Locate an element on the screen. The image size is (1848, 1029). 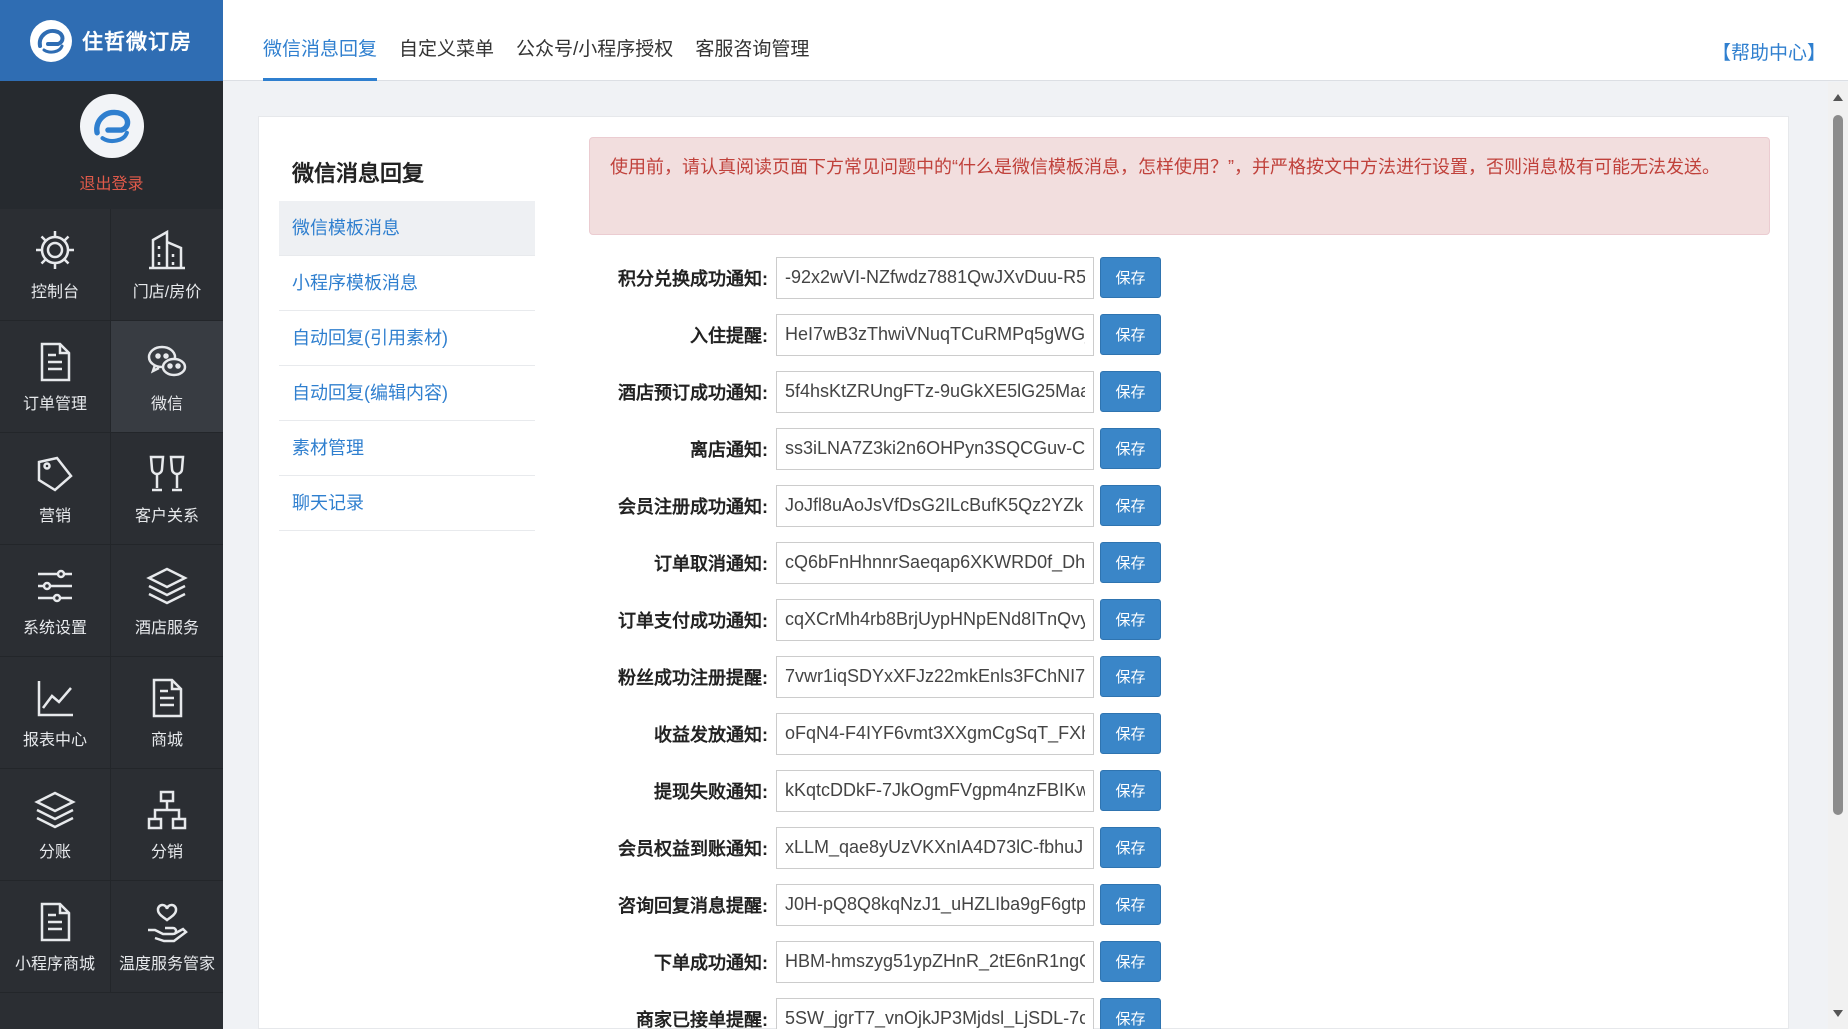
top-tabs: 微信消息回复 自定义菜单 公众号/小程序授权 客服咨询管理 is located at coordinates (536, 40).